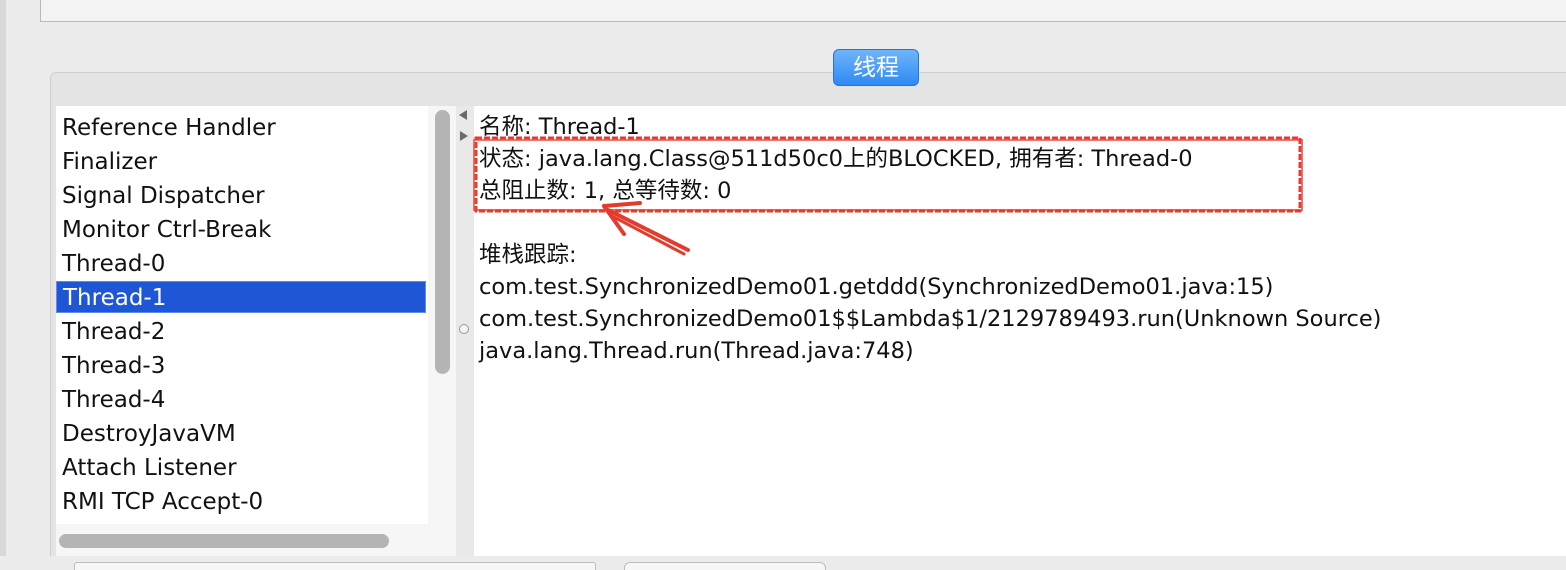  I want to click on list-item: Reference Handler, so click(241, 128).